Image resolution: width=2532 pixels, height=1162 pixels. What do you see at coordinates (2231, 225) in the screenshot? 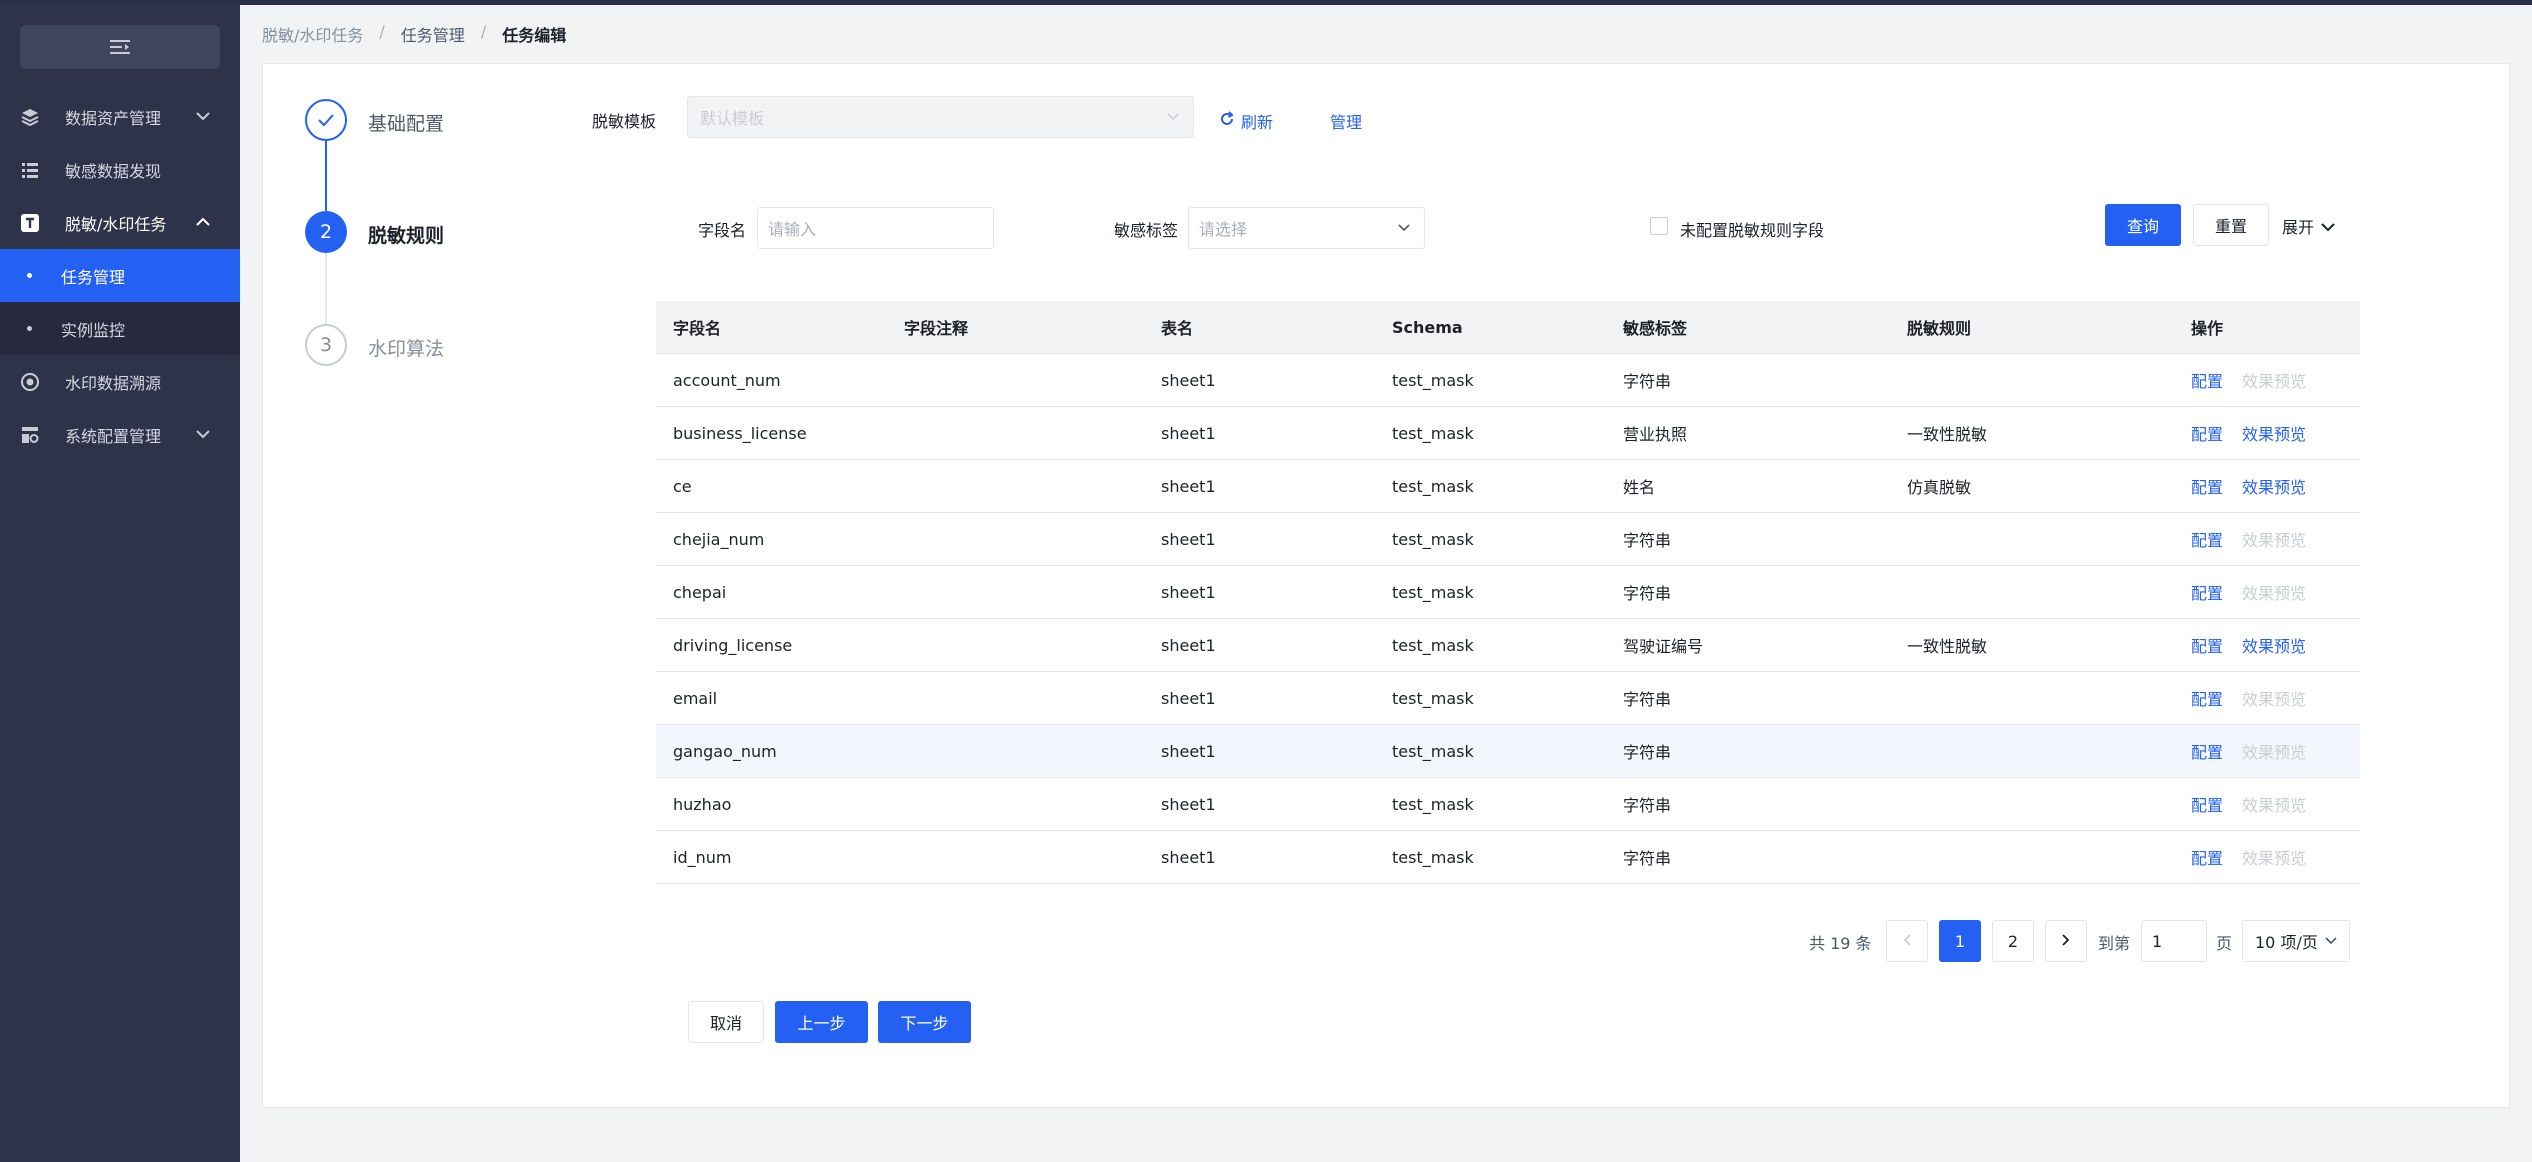
I see `reset-button: 重置` at bounding box center [2231, 225].